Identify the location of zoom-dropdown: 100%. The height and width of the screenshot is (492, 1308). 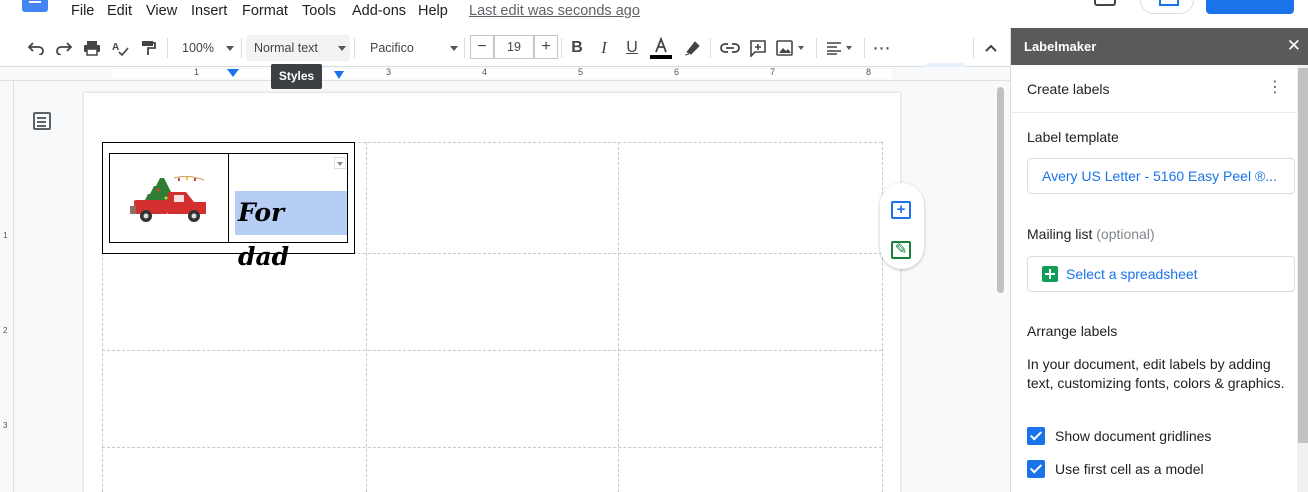
(206, 48).